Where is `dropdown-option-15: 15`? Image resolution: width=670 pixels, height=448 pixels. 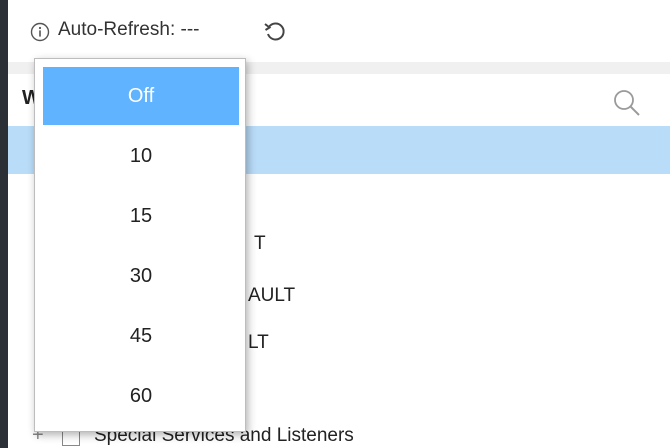
dropdown-option-15: 15 is located at coordinates (141, 216).